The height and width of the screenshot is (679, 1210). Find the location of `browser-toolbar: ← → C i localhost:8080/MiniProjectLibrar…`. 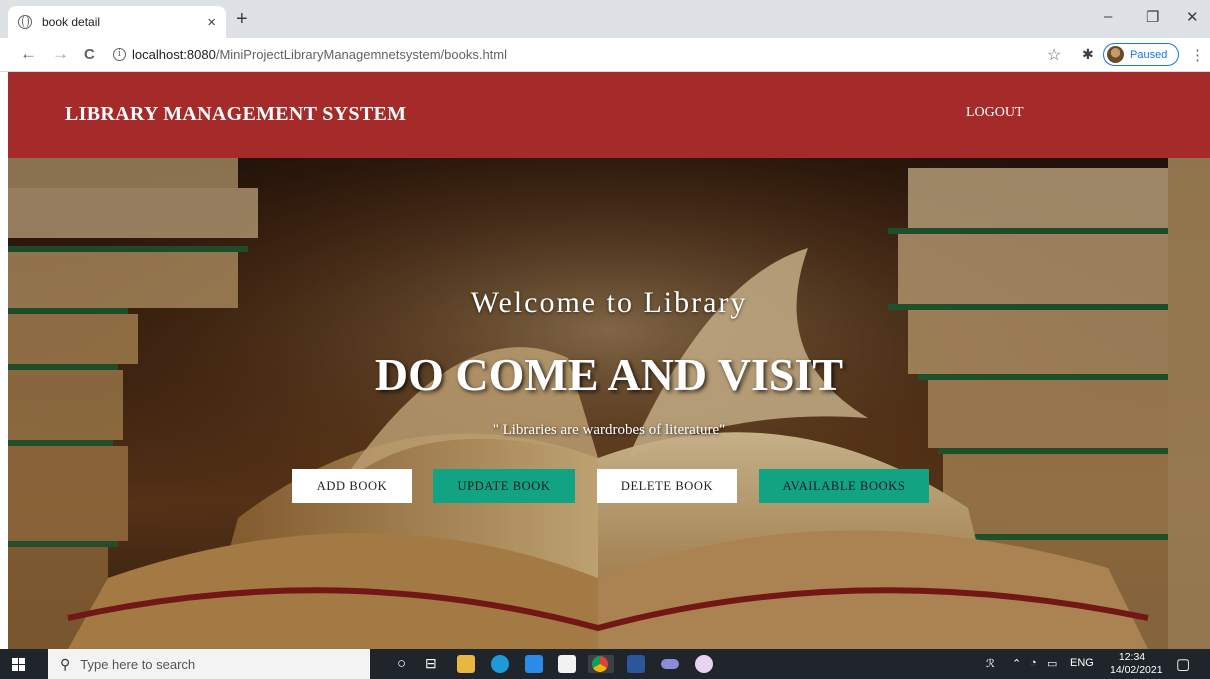

browser-toolbar: ← → C i localhost:8080/MiniProjectLibrar… is located at coordinates (605, 55).